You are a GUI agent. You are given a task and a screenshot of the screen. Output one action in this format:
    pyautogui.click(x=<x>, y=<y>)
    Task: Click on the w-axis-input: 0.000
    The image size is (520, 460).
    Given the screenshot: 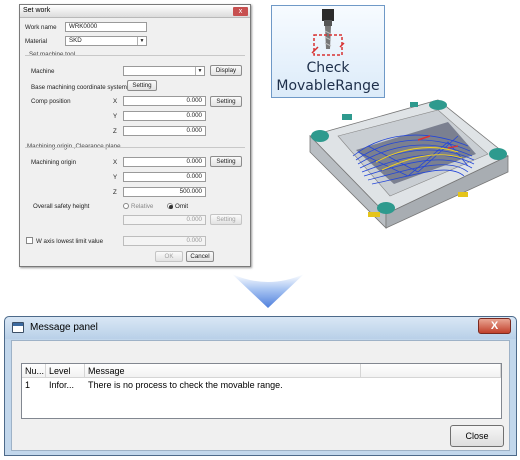 What is the action you would take?
    pyautogui.click(x=164, y=241)
    